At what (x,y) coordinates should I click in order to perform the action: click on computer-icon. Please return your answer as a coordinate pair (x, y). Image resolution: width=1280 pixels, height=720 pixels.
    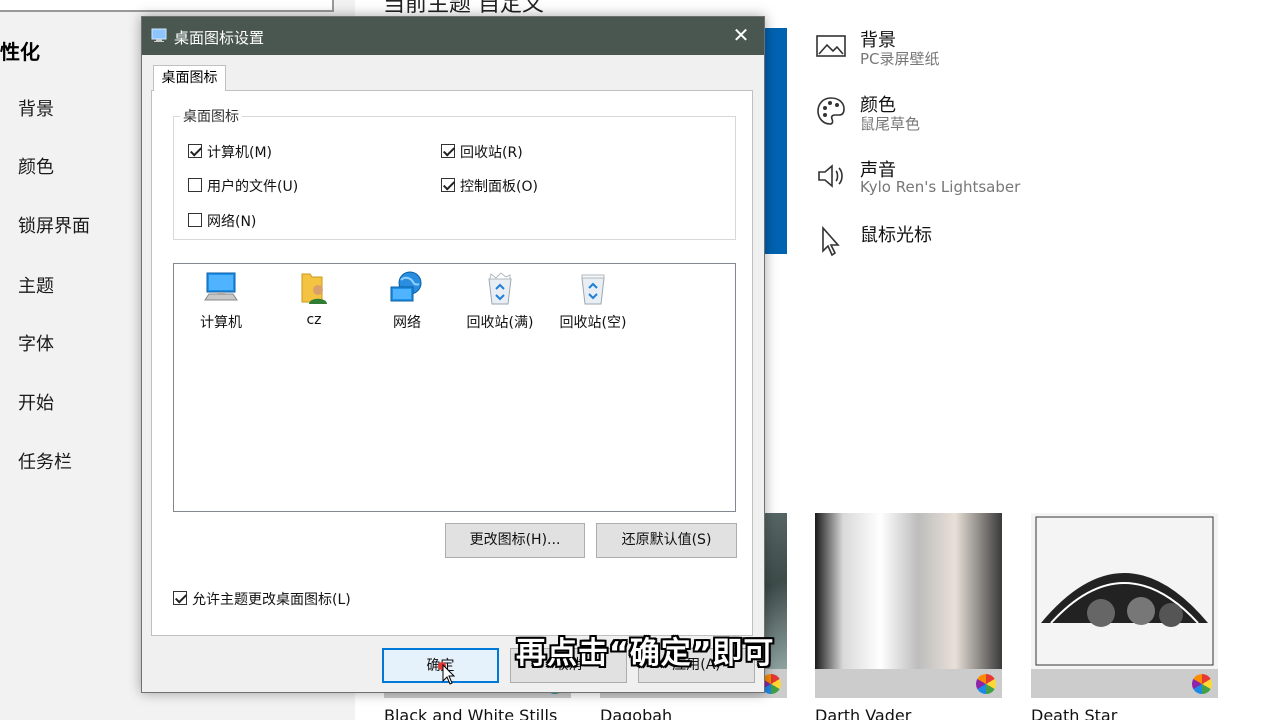
    Looking at the image, I should click on (221, 288).